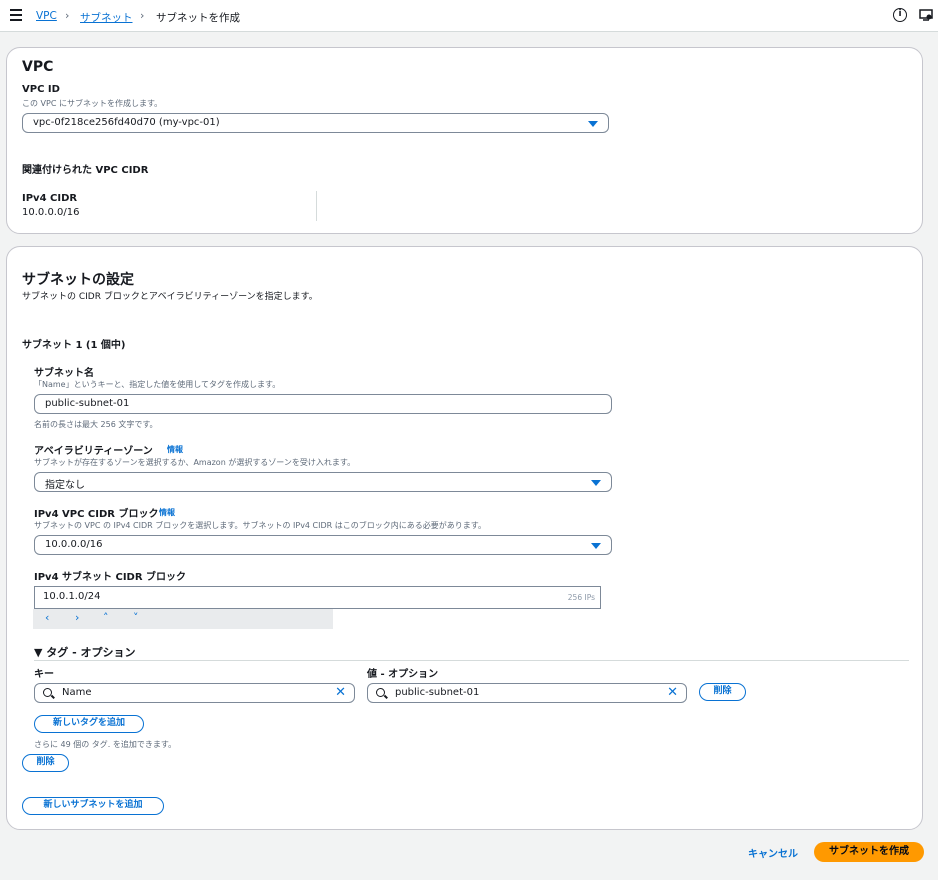 This screenshot has height=880, width=938. Describe the element at coordinates (110, 577) in the screenshot. I see `subnet-cidr-label: IPv4 サブネット CIDR ブロック` at that location.